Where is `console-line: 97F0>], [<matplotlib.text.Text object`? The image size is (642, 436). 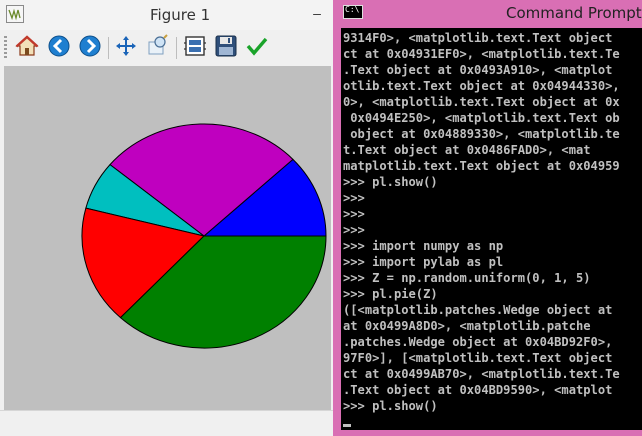
console-line: 97F0>], [<matplotlib.text.Text object is located at coordinates (478, 358).